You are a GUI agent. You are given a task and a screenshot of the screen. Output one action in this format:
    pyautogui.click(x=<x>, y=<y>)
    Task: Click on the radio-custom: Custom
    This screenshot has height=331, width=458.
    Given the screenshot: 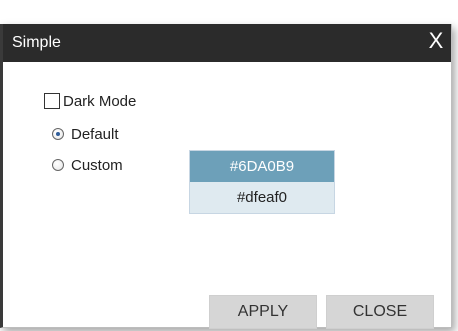 What is the action you would take?
    pyautogui.click(x=87, y=165)
    